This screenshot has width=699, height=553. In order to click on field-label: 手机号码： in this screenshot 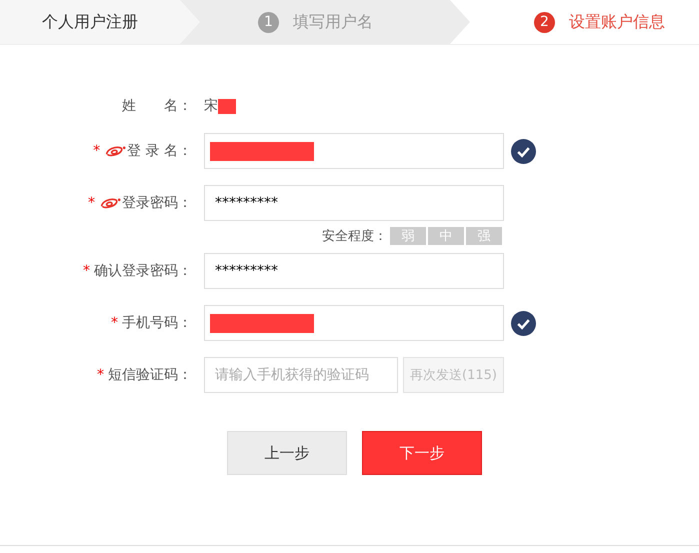, I will do `click(157, 323)`.